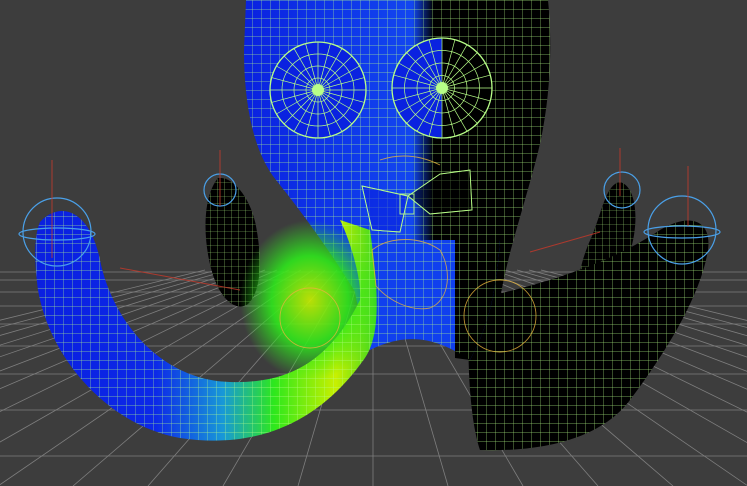 The width and height of the screenshot is (747, 486). What do you see at coordinates (442, 88) in the screenshot?
I see `right-eye` at bounding box center [442, 88].